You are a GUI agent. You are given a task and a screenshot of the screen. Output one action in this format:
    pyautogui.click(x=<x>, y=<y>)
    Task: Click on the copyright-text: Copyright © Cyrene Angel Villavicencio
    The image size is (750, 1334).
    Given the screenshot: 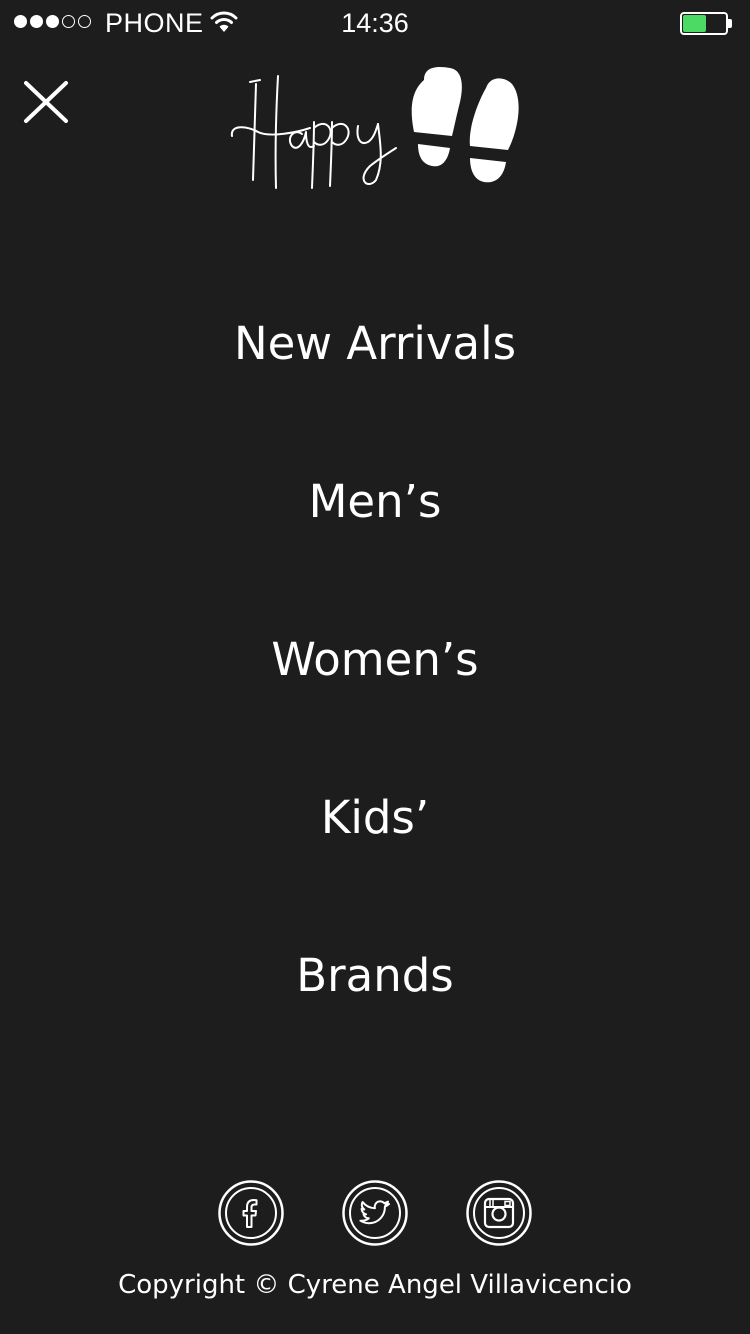 What is the action you would take?
    pyautogui.click(x=375, y=1285)
    